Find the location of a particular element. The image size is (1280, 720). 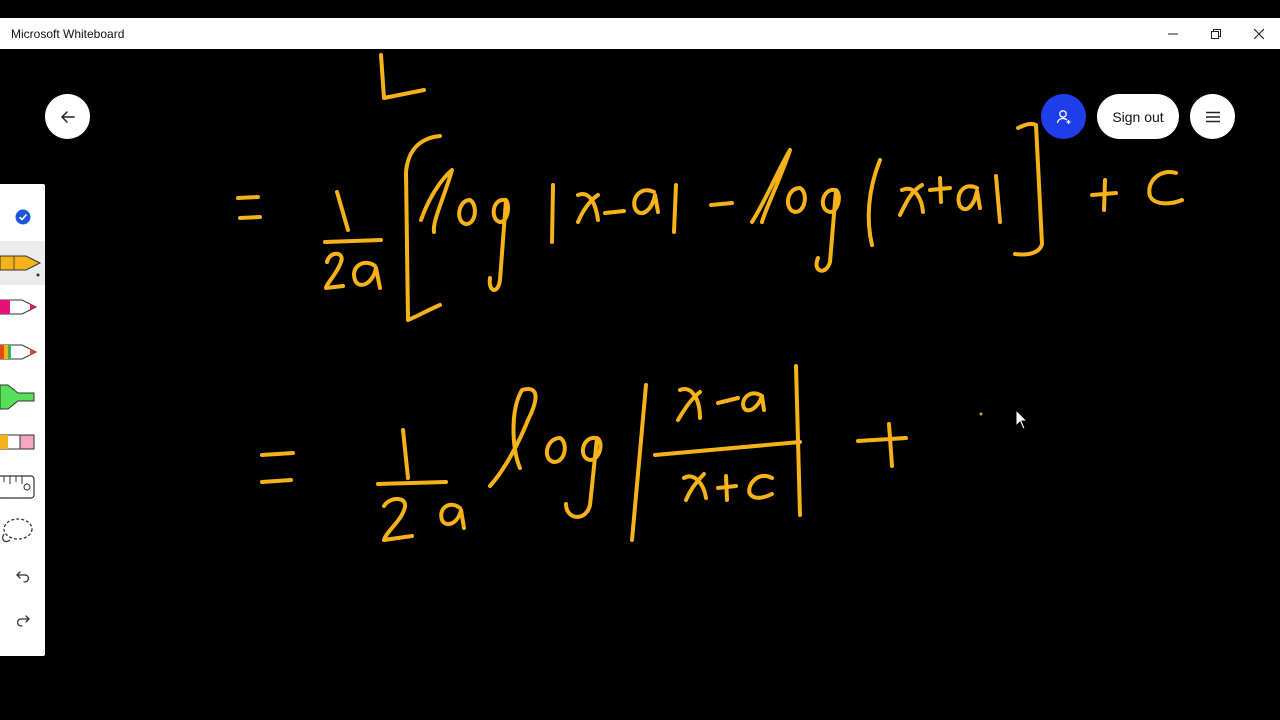

lasso-tool is located at coordinates (22, 531).